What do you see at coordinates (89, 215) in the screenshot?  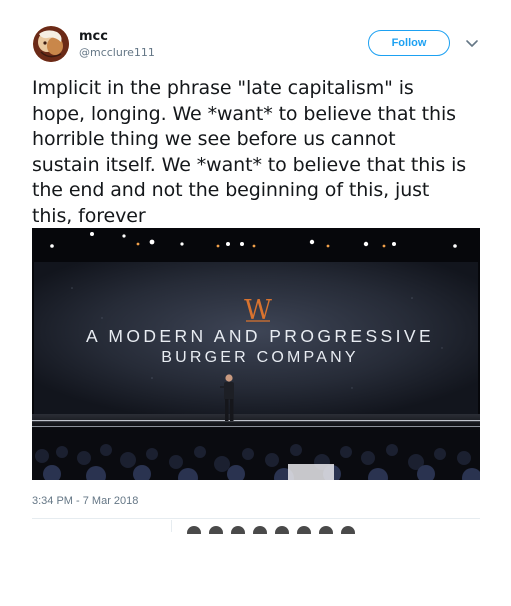 I see `tweet-text-line: this, forever` at bounding box center [89, 215].